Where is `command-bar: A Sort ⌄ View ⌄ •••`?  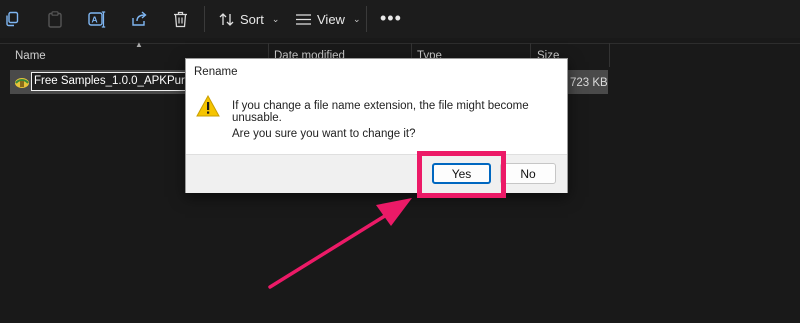 command-bar: A Sort ⌄ View ⌄ ••• is located at coordinates (400, 19).